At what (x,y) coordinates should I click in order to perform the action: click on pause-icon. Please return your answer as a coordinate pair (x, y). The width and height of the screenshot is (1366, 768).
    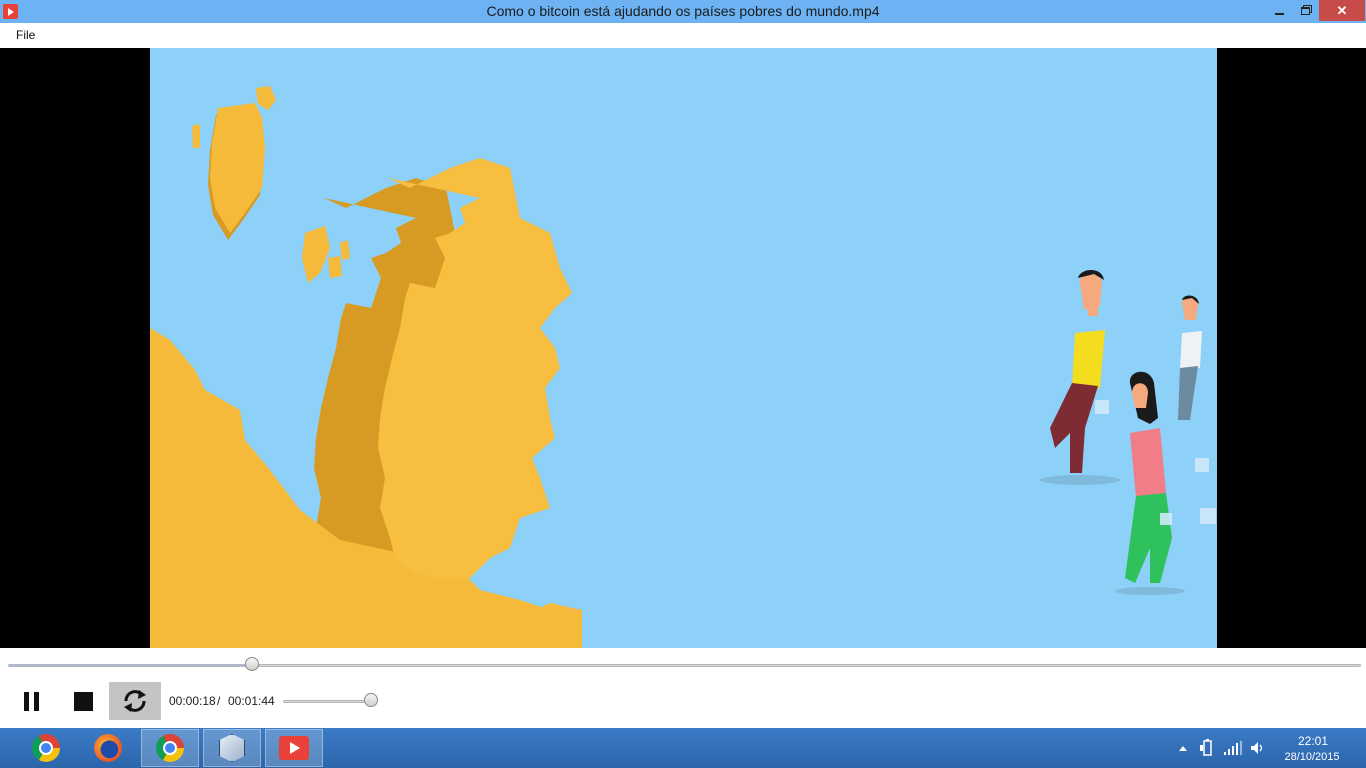
    Looking at the image, I should click on (26, 701).